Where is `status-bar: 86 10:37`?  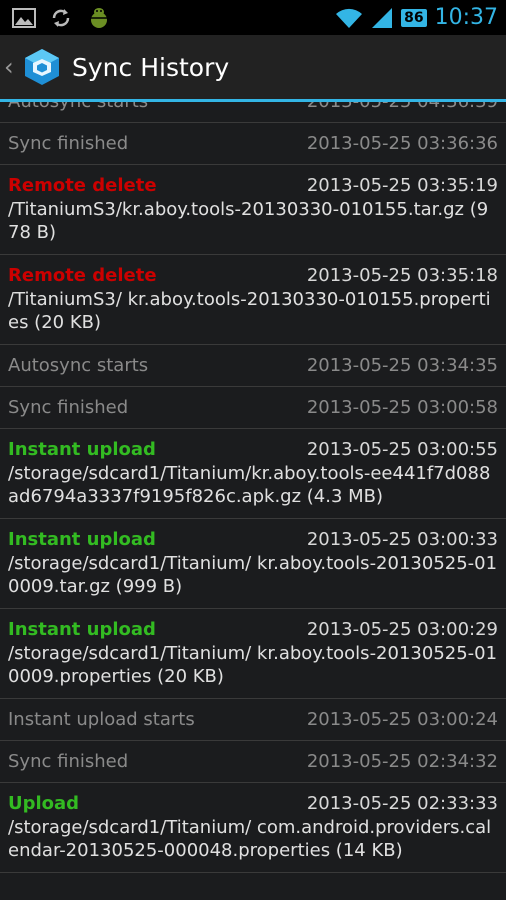 status-bar: 86 10:37 is located at coordinates (253, 17).